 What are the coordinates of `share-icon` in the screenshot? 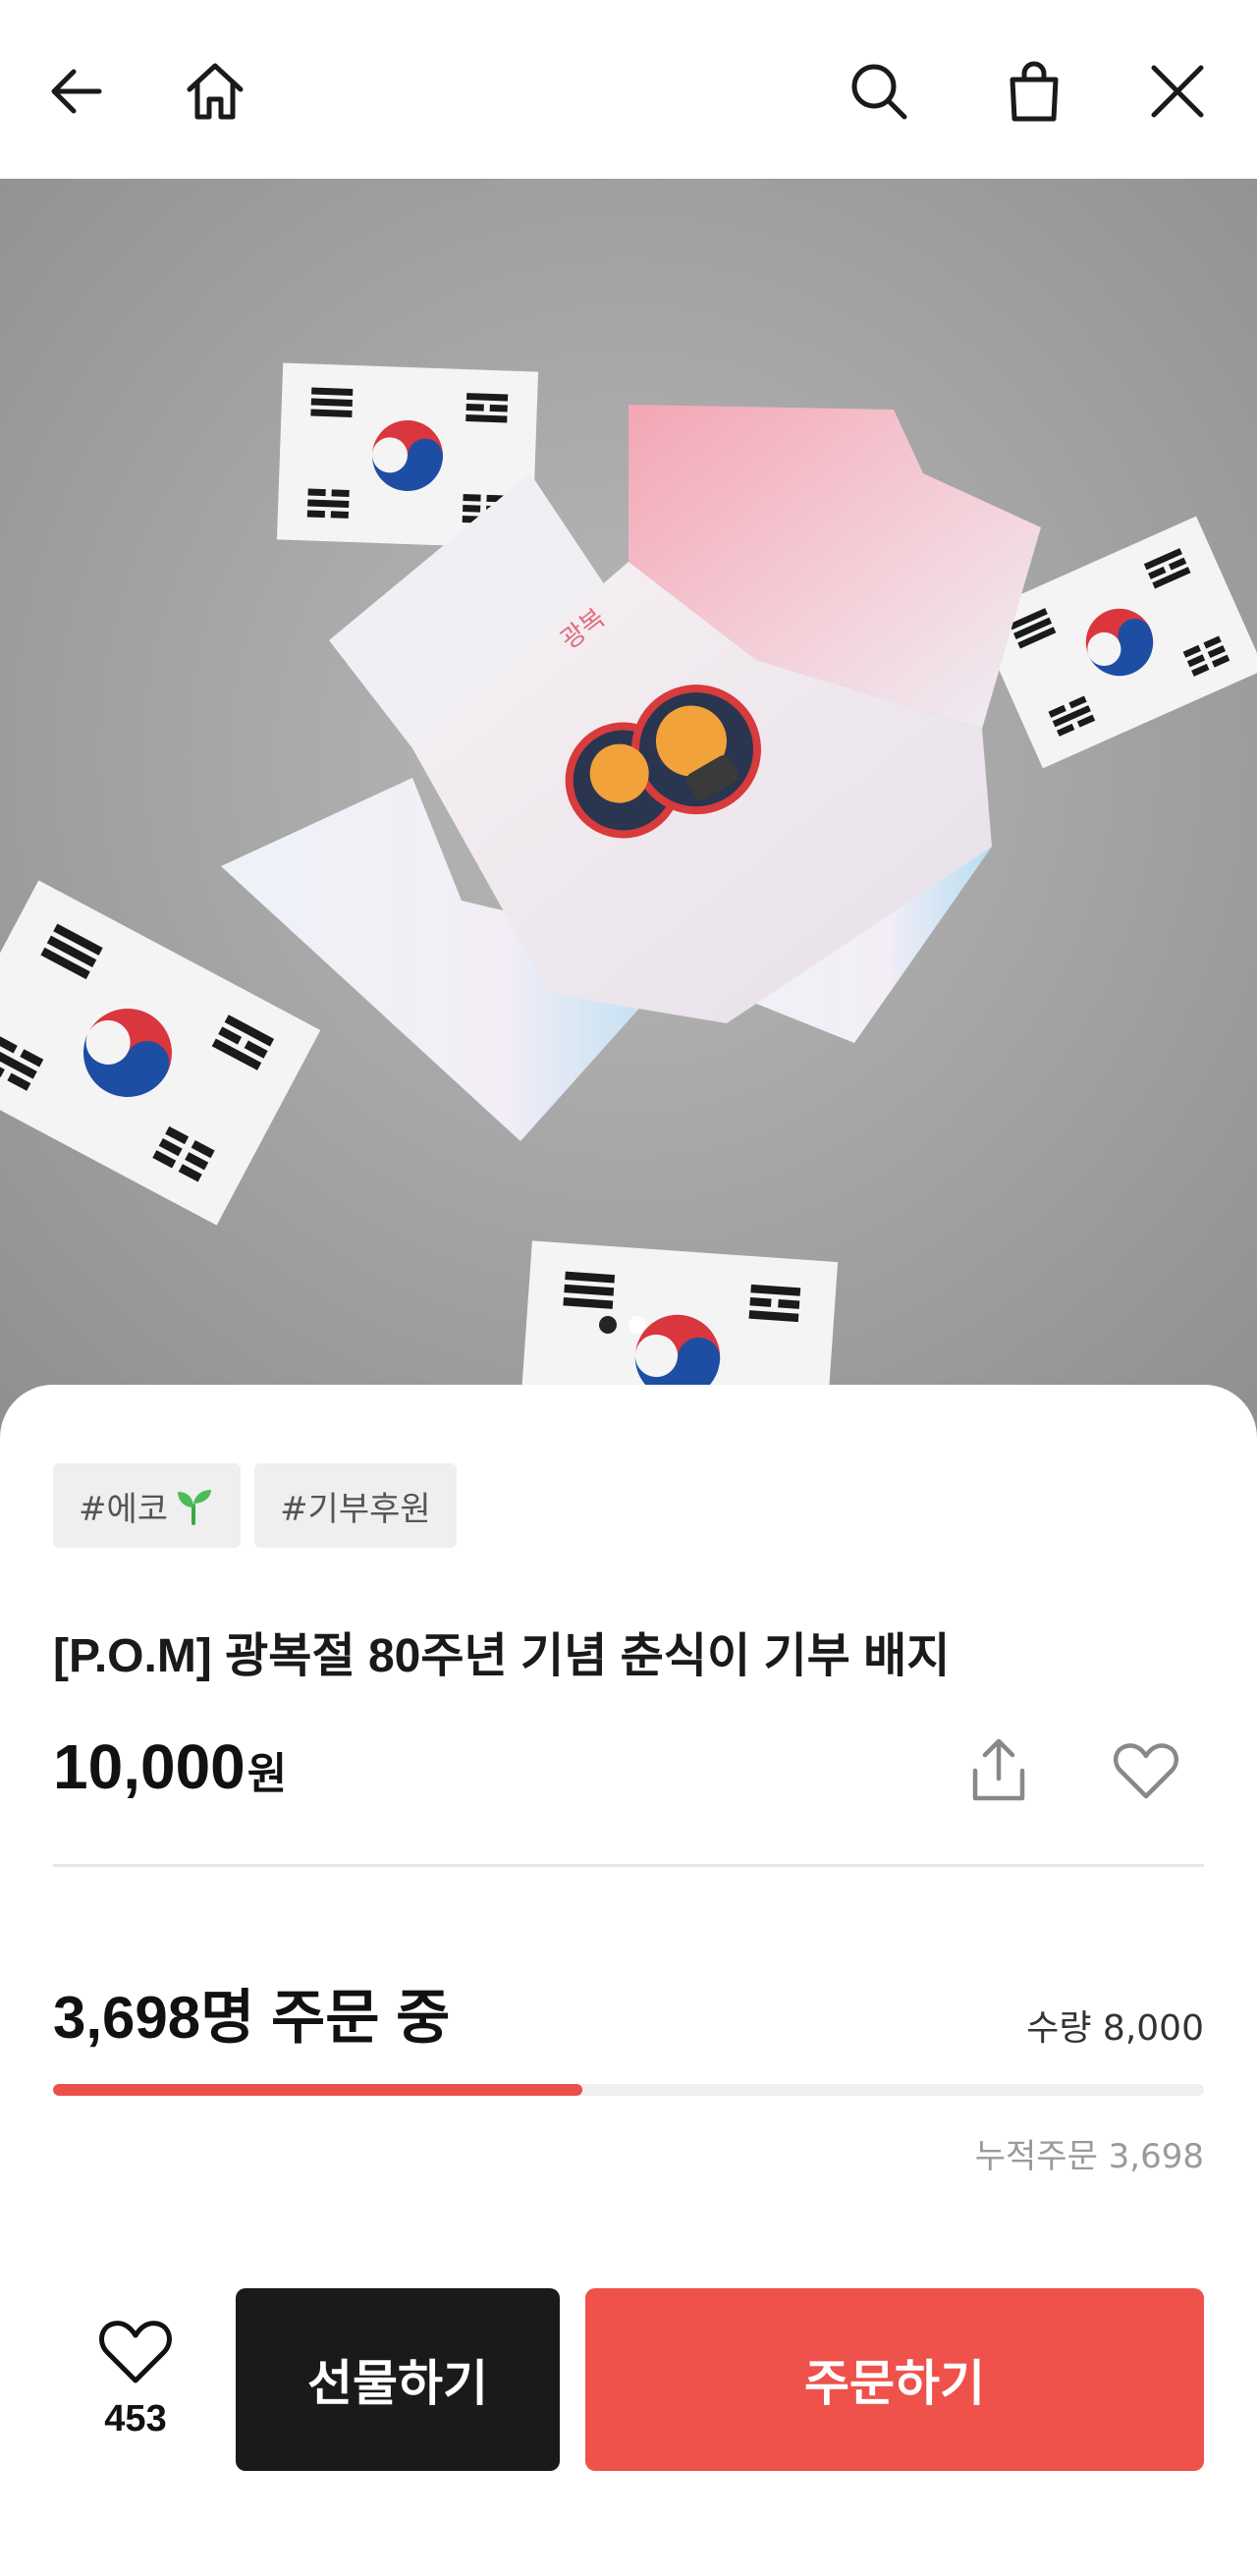 It's located at (998, 1769).